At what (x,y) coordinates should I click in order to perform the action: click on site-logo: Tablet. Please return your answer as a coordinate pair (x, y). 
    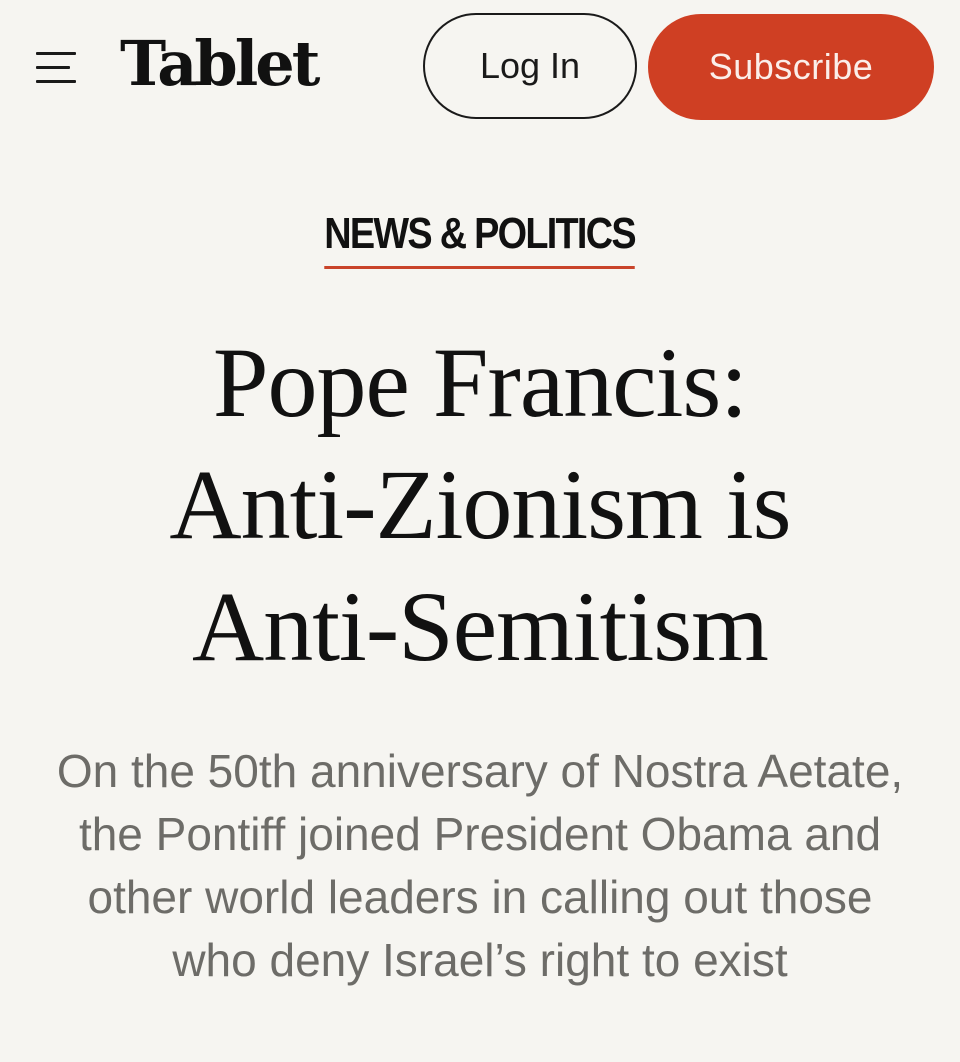
    Looking at the image, I should click on (220, 64).